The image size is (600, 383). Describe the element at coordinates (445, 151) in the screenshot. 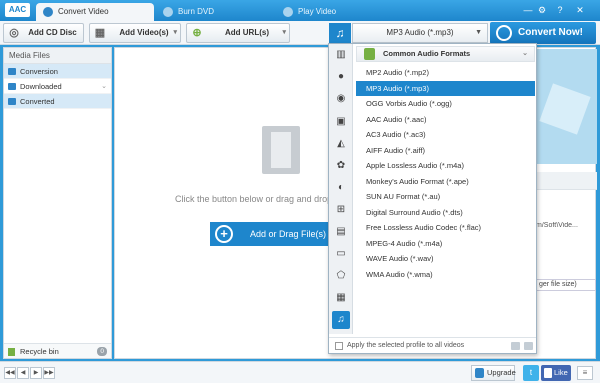

I see `format-option: AIFF Audio (*.aiff)` at that location.